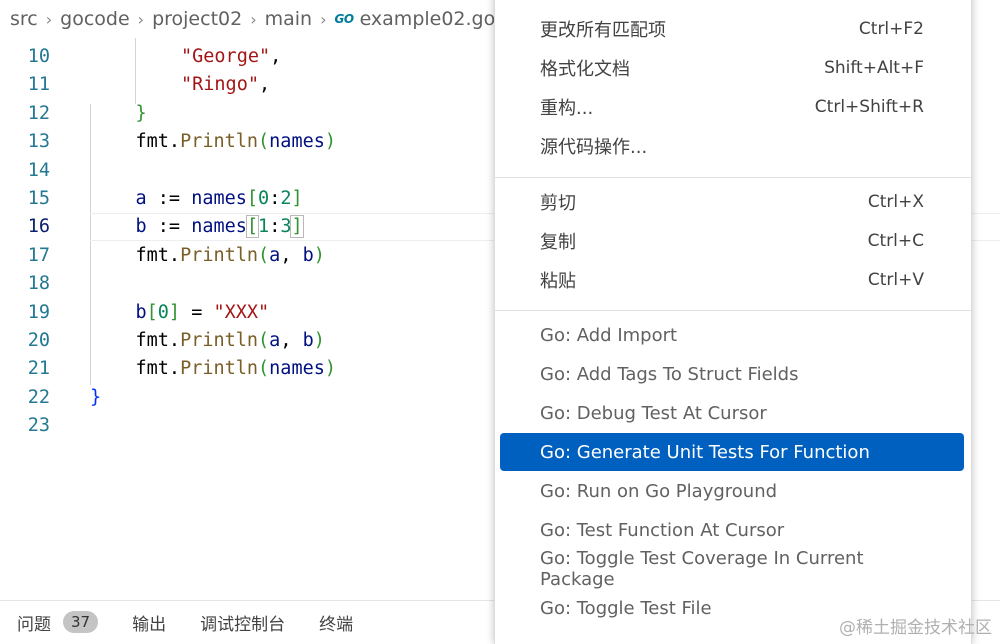 The image size is (1000, 644). What do you see at coordinates (264, 369) in the screenshot?
I see `code-token: (` at bounding box center [264, 369].